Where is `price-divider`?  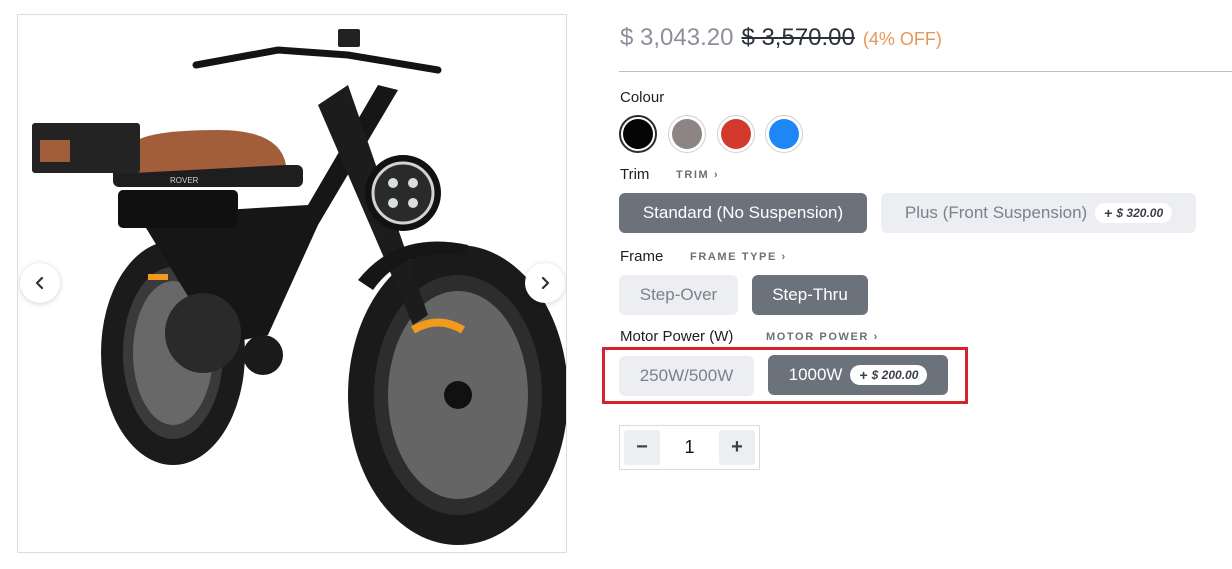 price-divider is located at coordinates (925, 71).